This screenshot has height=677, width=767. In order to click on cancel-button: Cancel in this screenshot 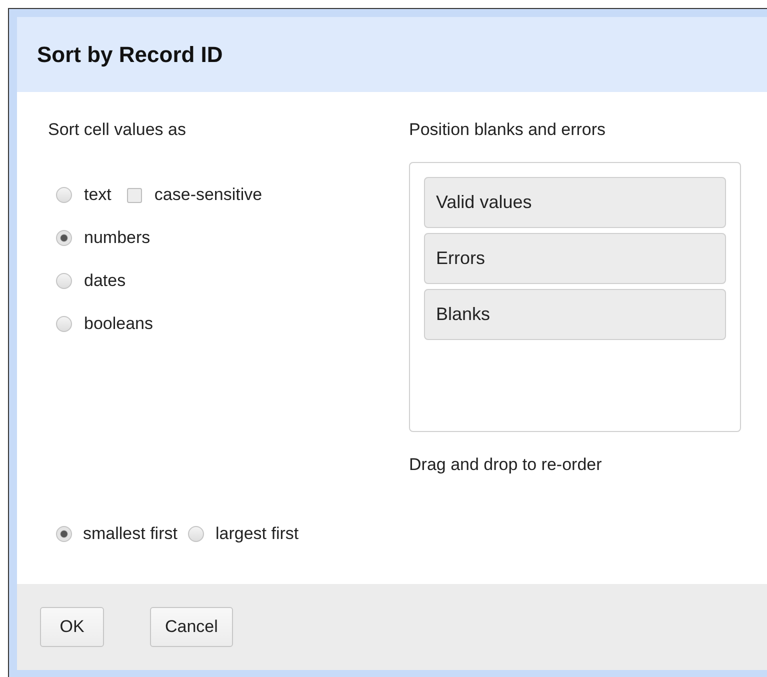, I will do `click(191, 627)`.